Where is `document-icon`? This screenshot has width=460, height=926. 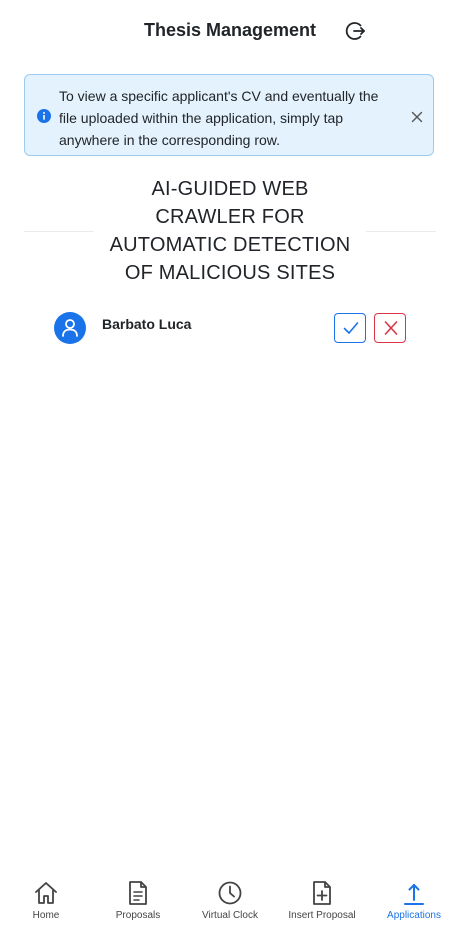
document-icon is located at coordinates (138, 893).